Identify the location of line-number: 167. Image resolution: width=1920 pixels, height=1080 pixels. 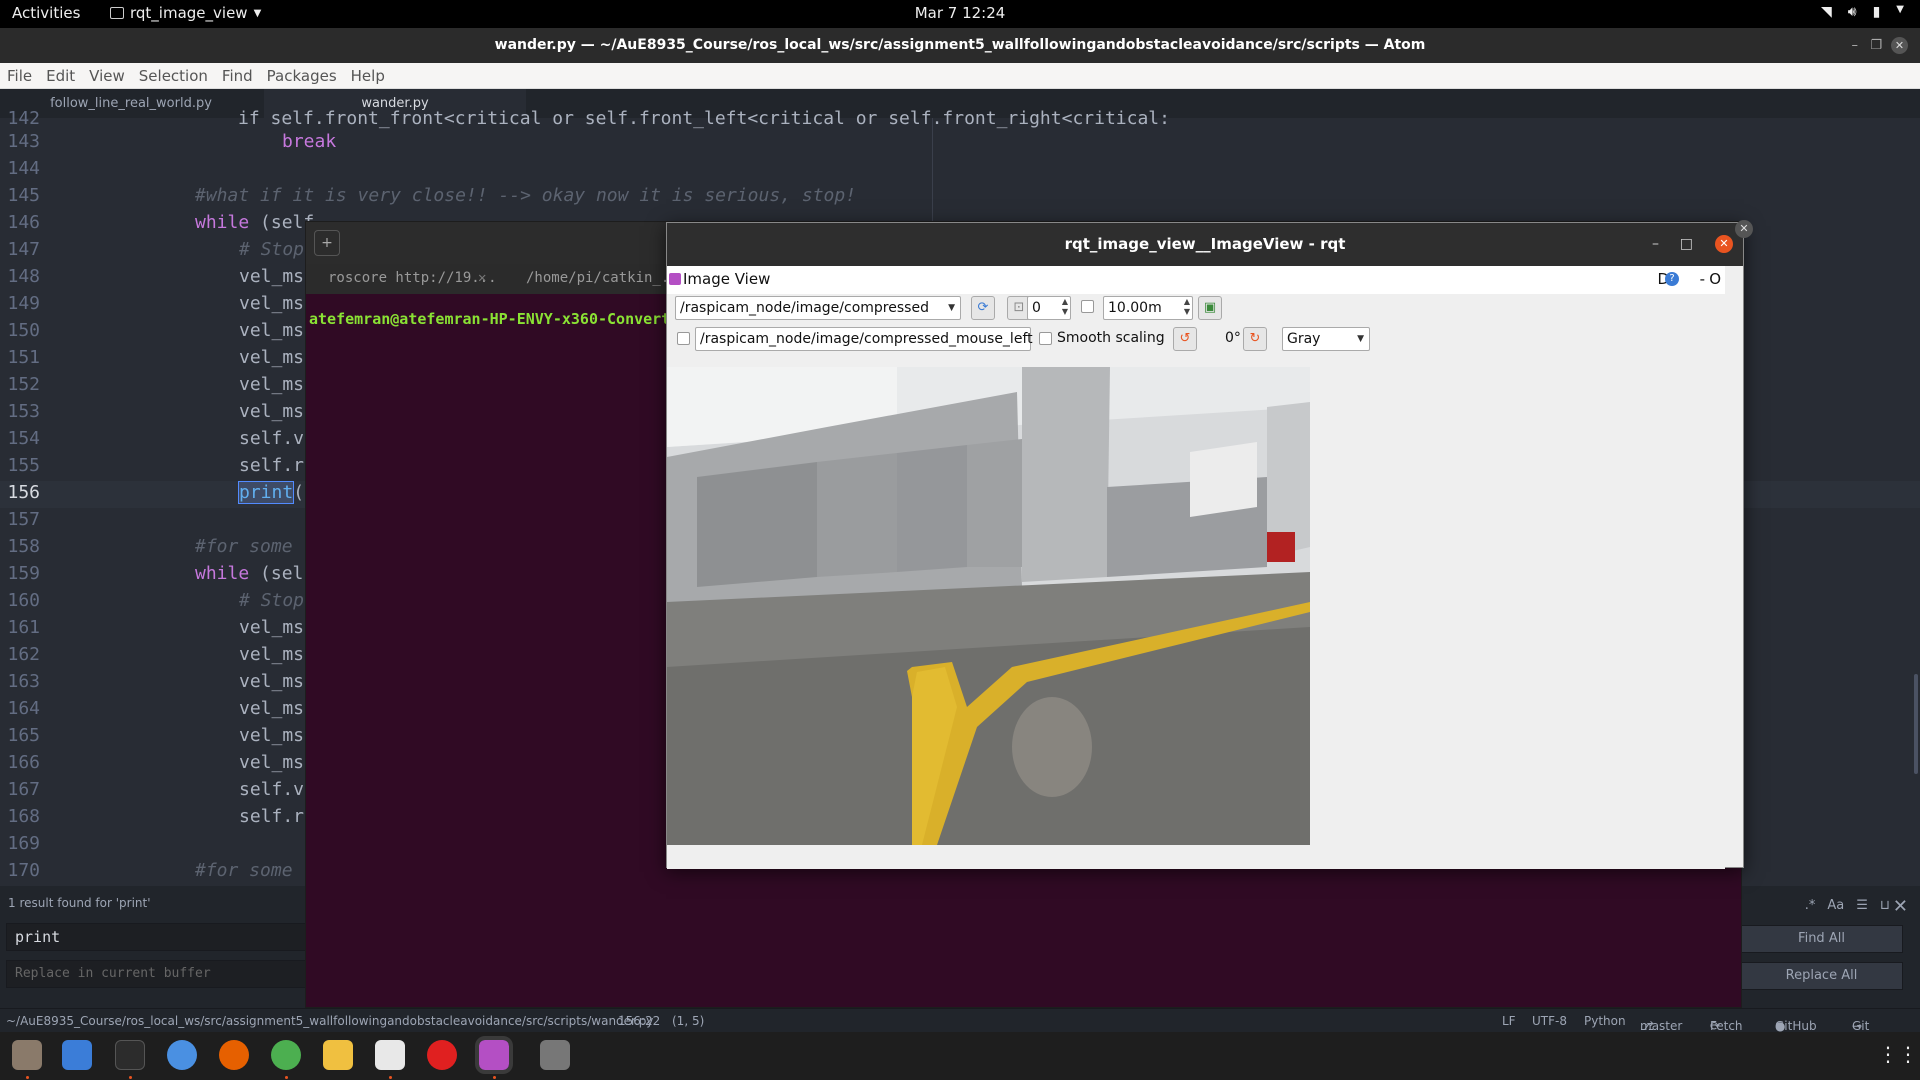
(23, 789).